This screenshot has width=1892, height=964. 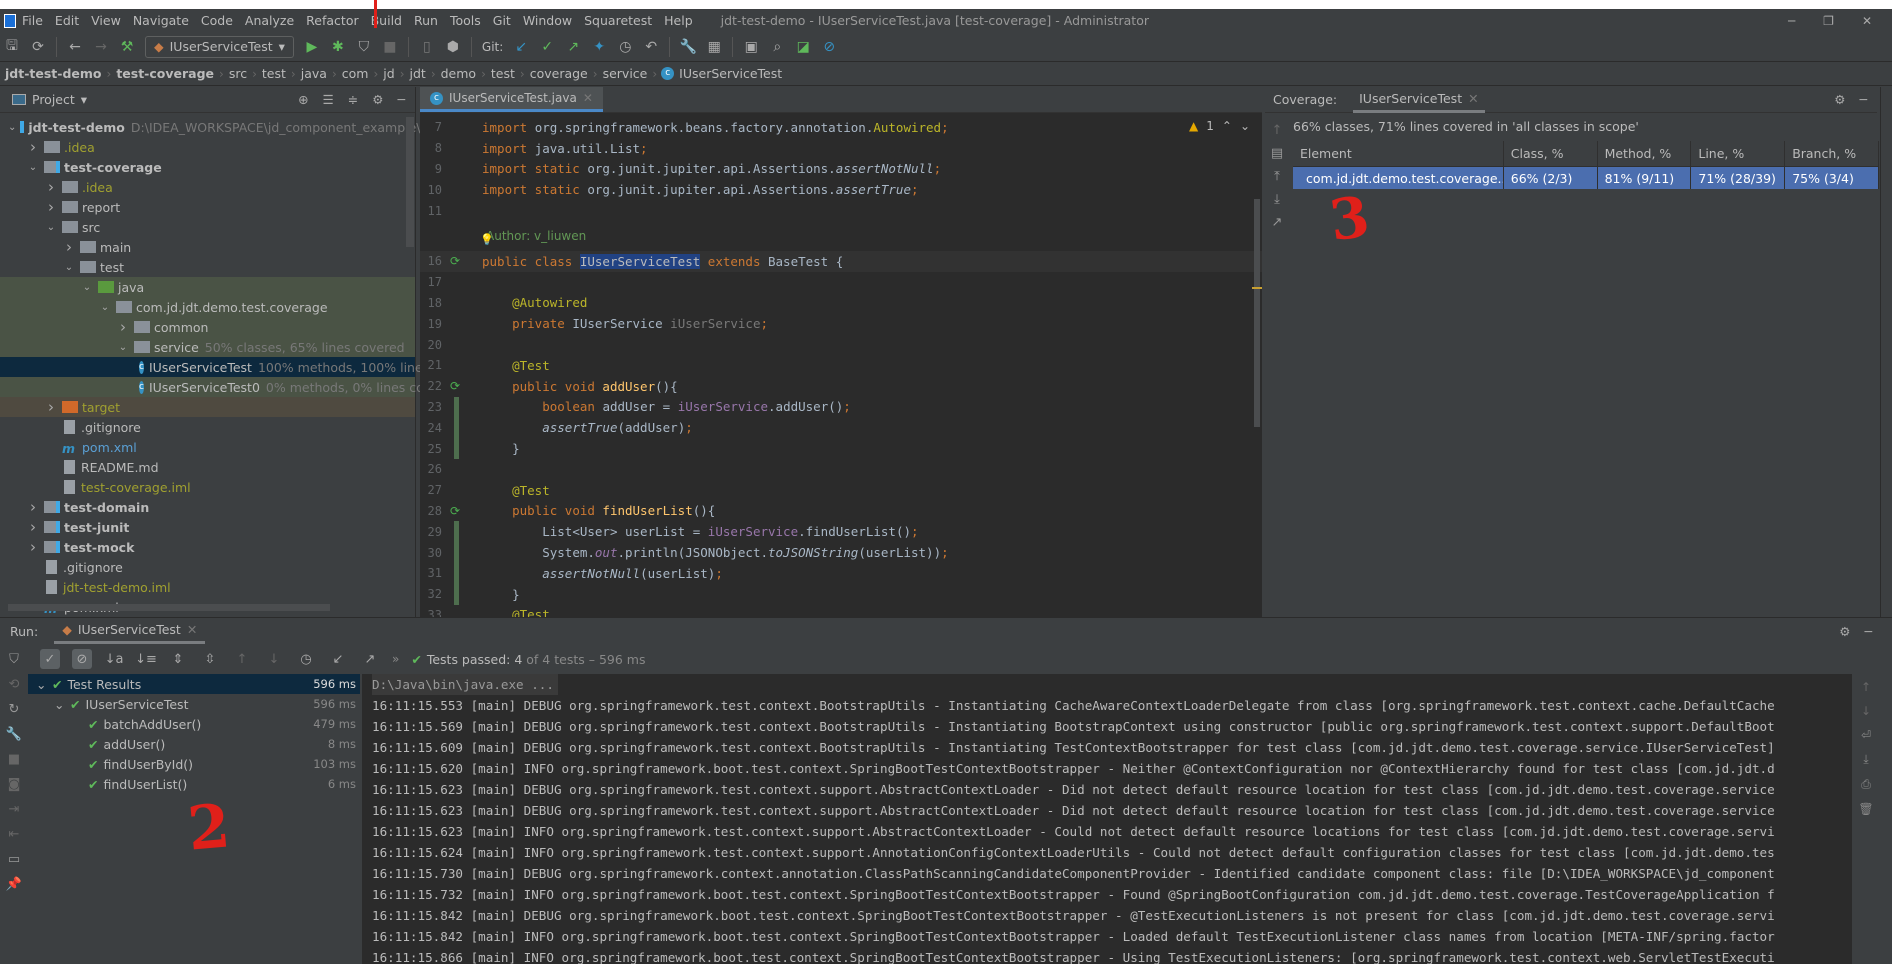 What do you see at coordinates (338, 47) in the screenshot?
I see `debug-bug-icon: ✱` at bounding box center [338, 47].